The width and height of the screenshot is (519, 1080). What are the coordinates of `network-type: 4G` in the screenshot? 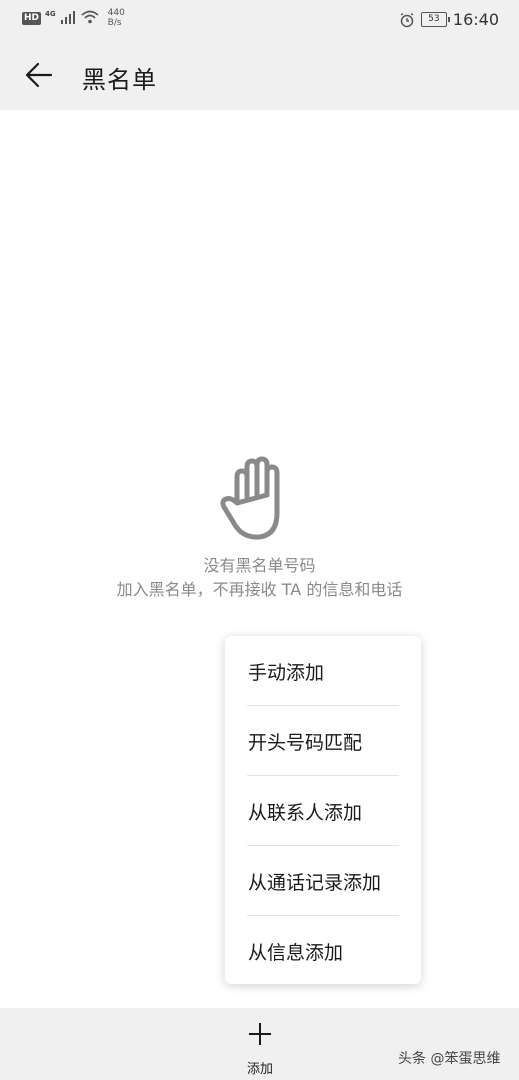 It's located at (50, 14).